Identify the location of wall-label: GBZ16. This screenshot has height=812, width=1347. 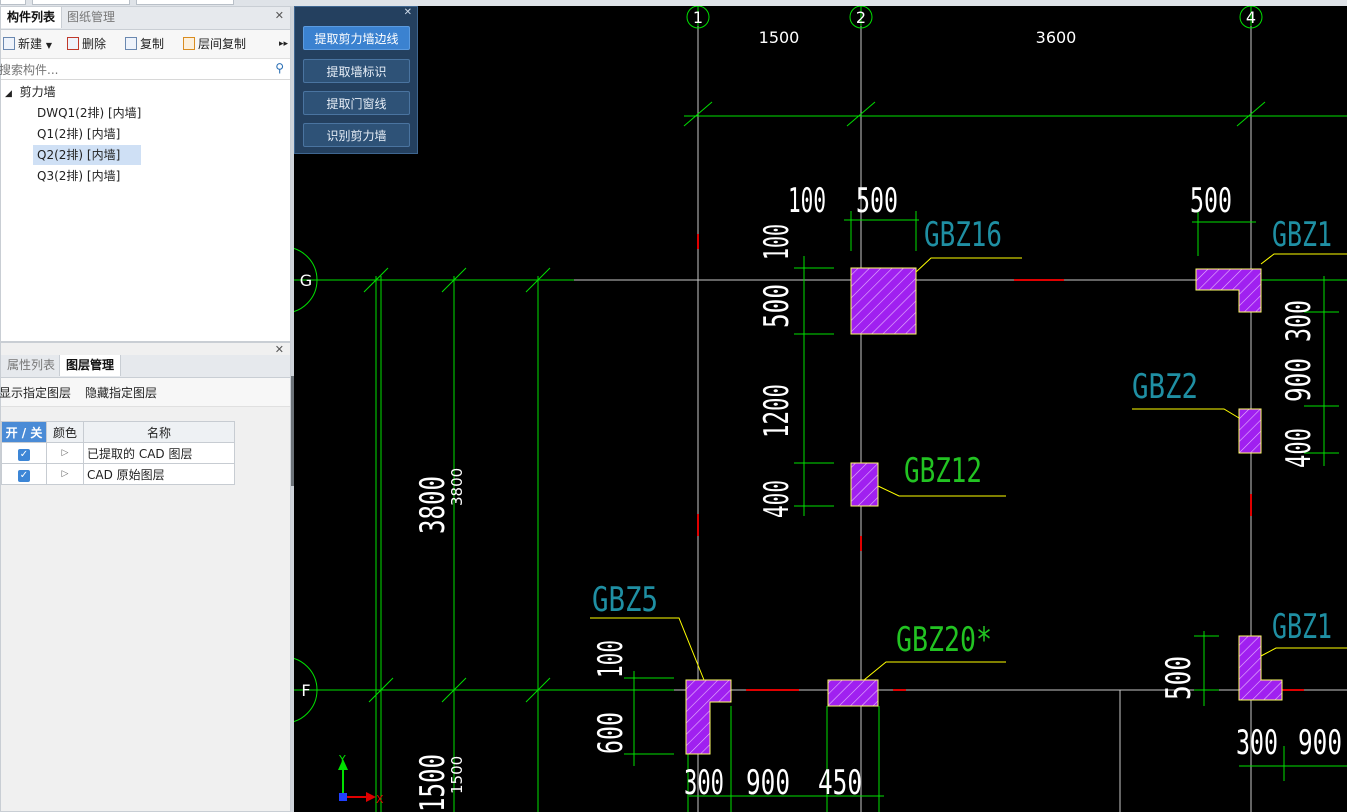
(963, 235).